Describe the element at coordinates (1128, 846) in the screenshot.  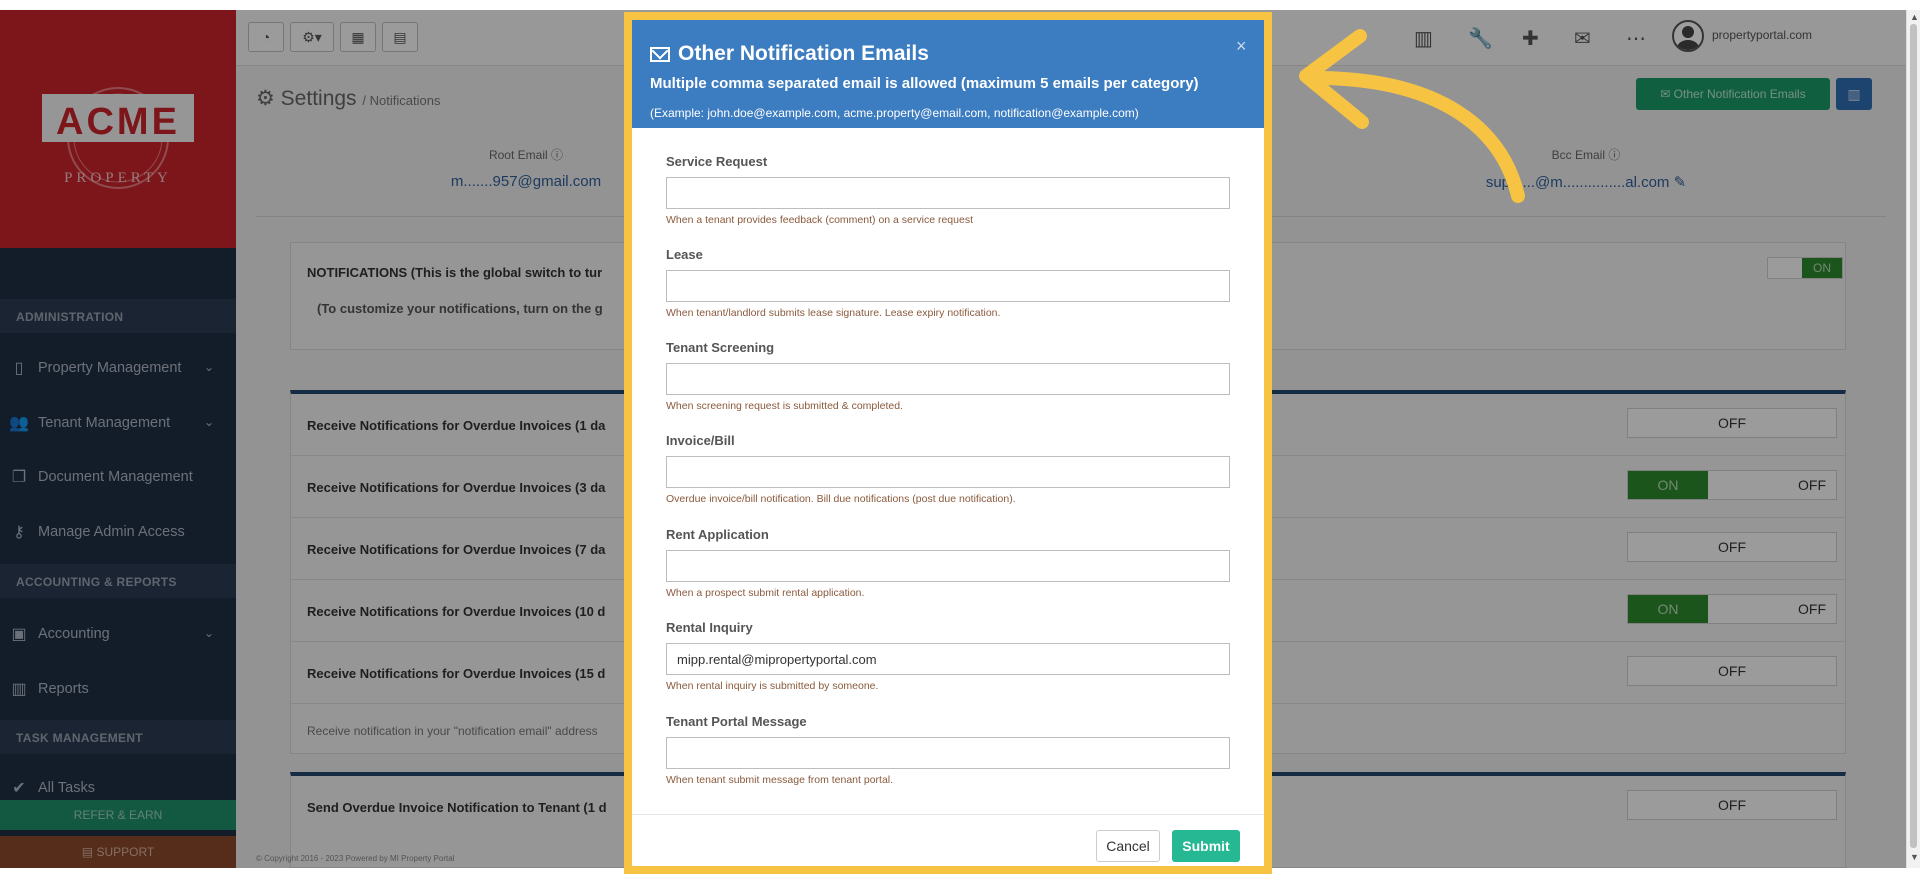
I see `cancel-button: Cancel` at that location.